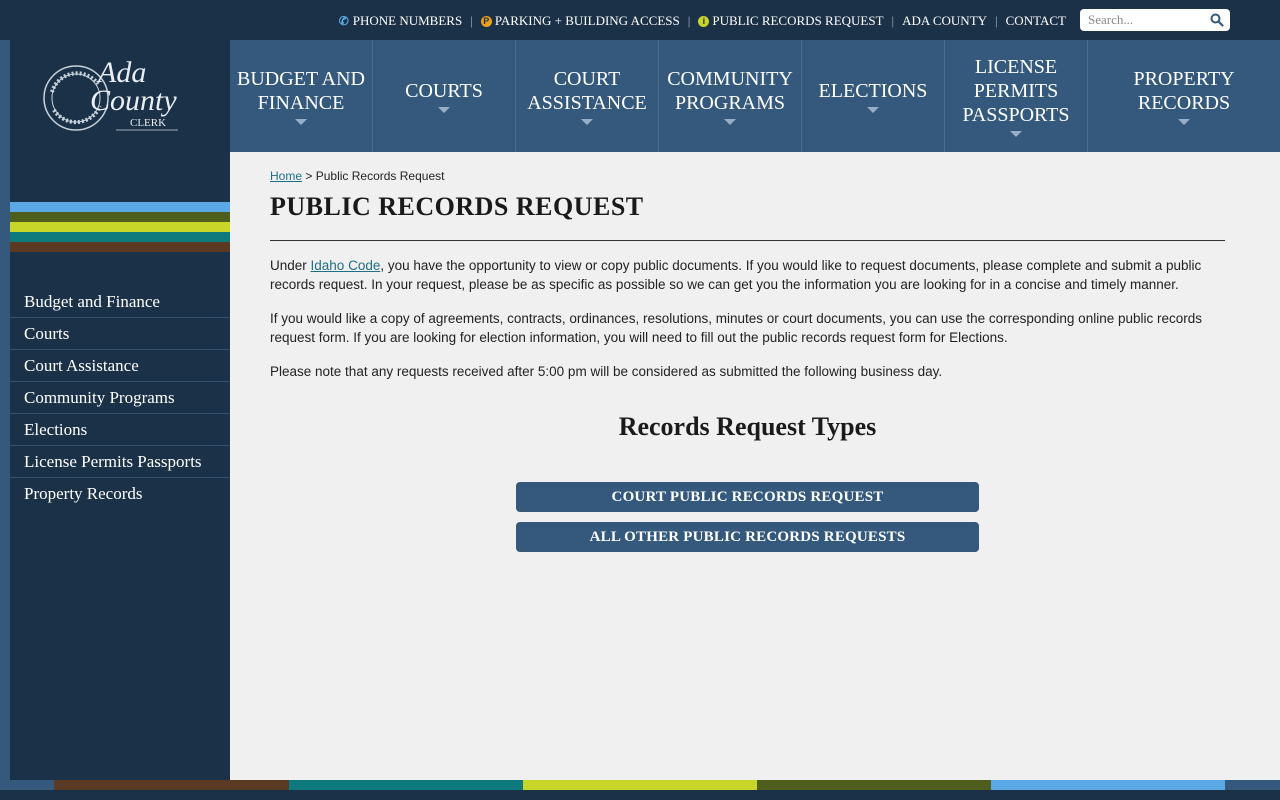  Describe the element at coordinates (301, 91) in the screenshot. I see `nav-label: BUDGET AND FINANCE` at that location.